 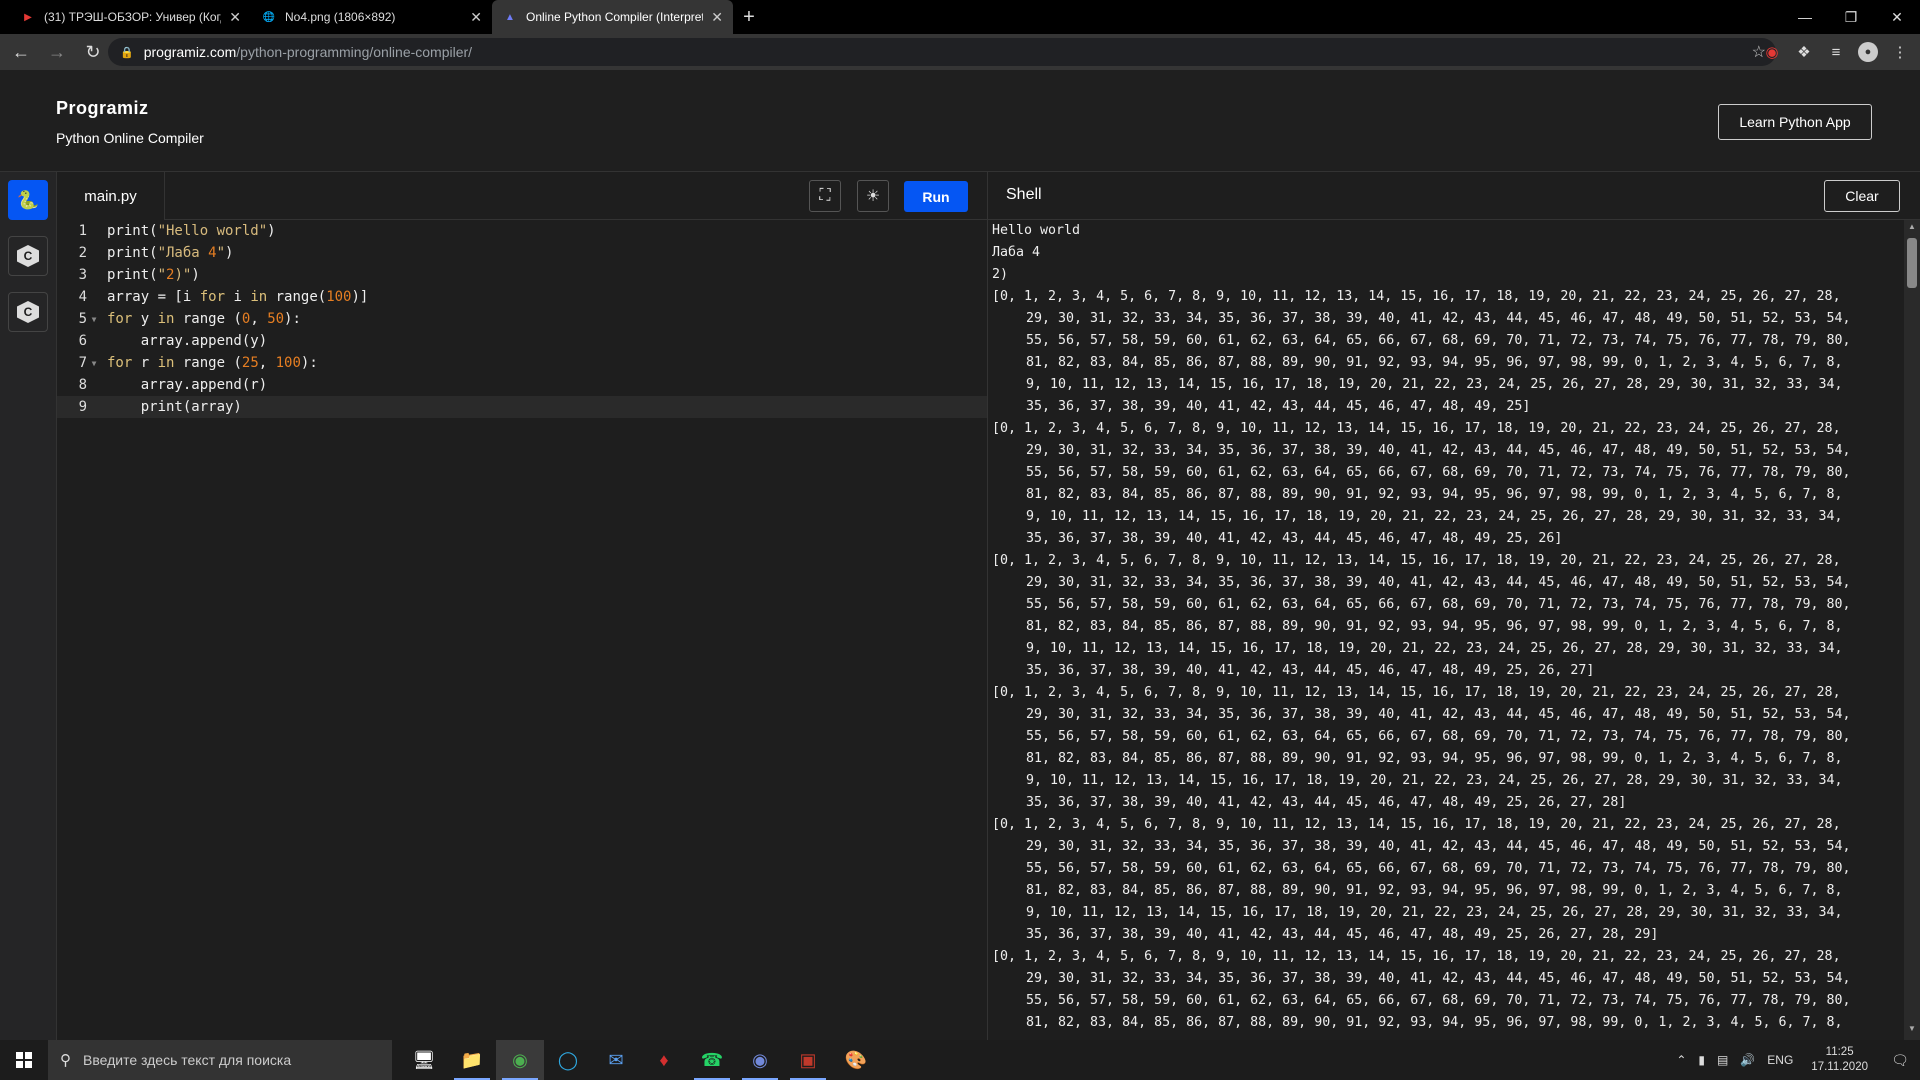 What do you see at coordinates (522, 341) in the screenshot?
I see `code-line: 6 array.append(y)` at bounding box center [522, 341].